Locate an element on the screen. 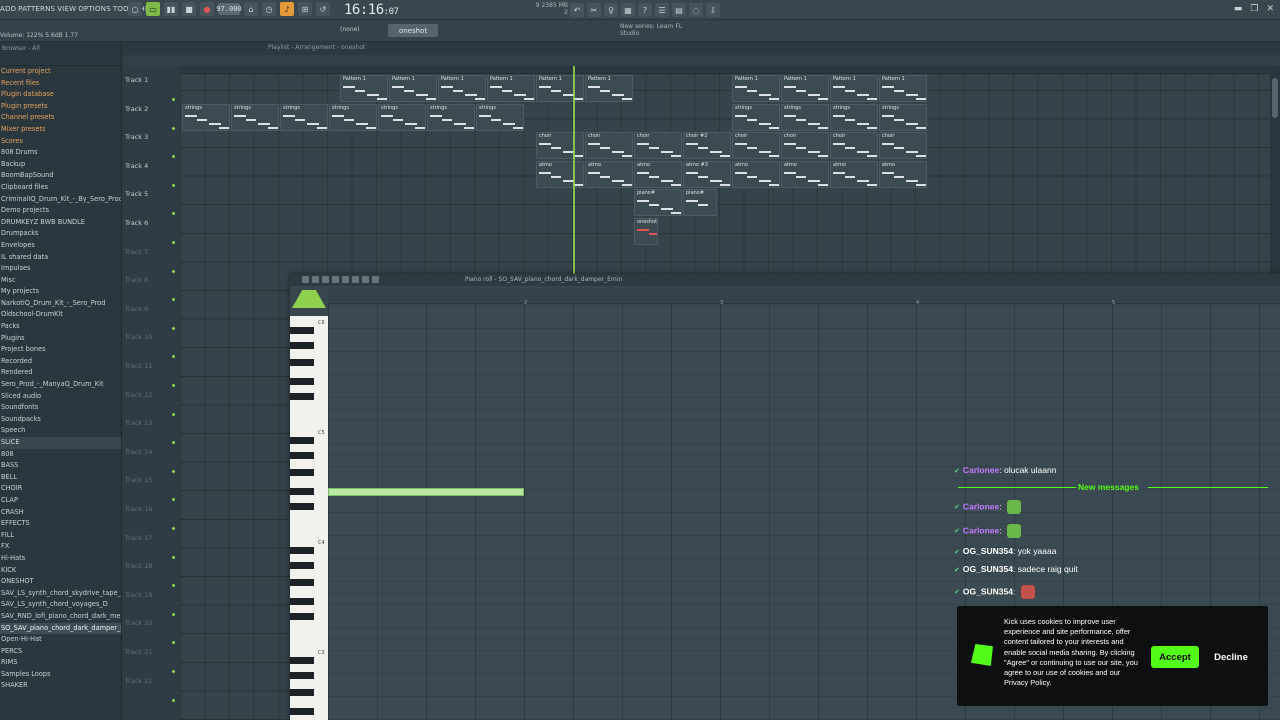  browser-item: Plugin presets is located at coordinates (60, 107).